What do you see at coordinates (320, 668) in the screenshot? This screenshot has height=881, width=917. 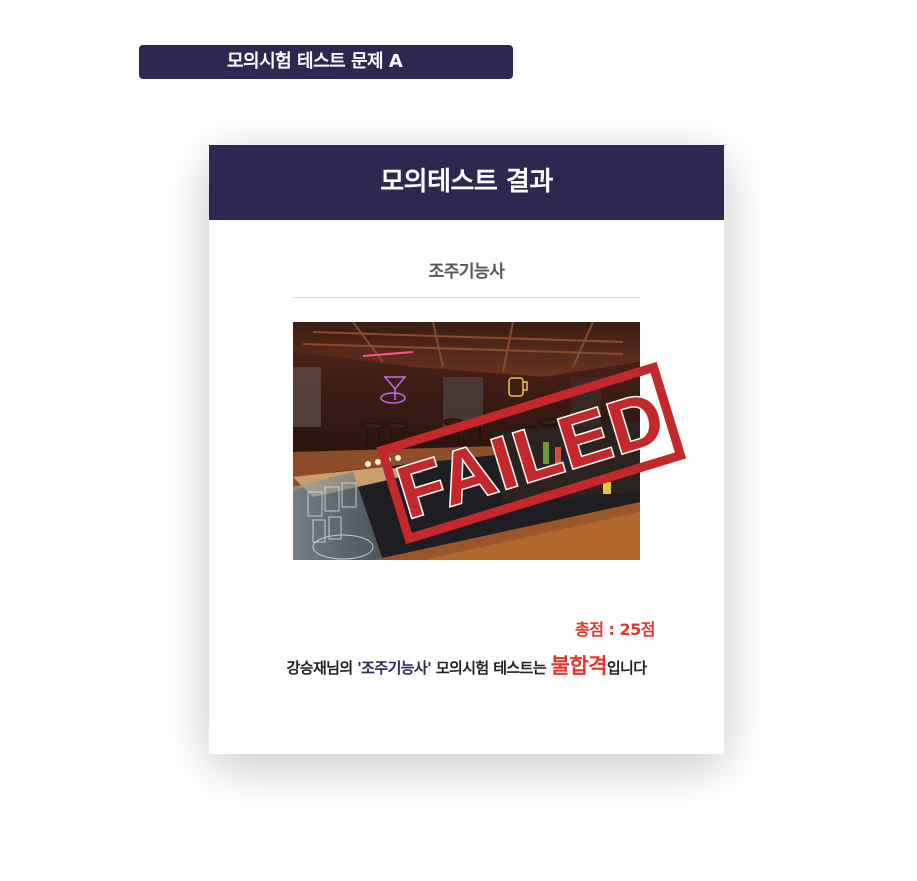 I see `message-user: 강승재님의` at bounding box center [320, 668].